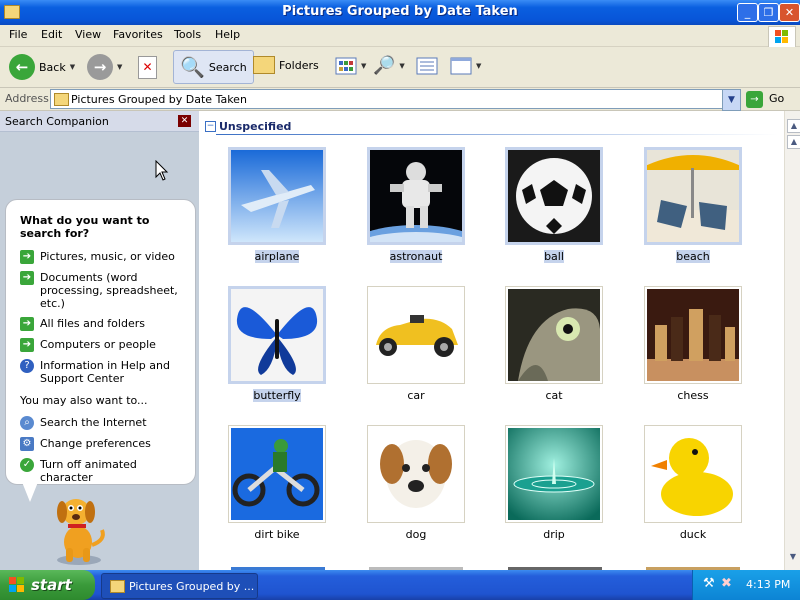  I want to click on search-question: What do you want to search for?, so click(85, 227).